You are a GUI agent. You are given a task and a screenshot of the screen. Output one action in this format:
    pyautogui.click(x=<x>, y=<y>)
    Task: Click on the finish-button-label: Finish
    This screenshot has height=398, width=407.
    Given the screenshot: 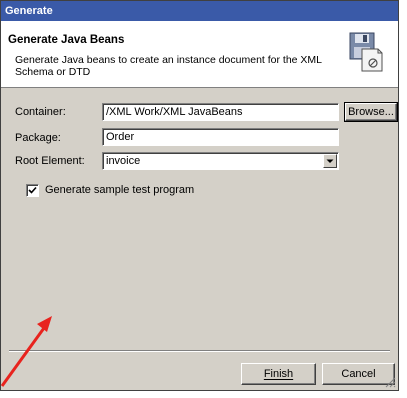 What is the action you would take?
    pyautogui.click(x=278, y=374)
    